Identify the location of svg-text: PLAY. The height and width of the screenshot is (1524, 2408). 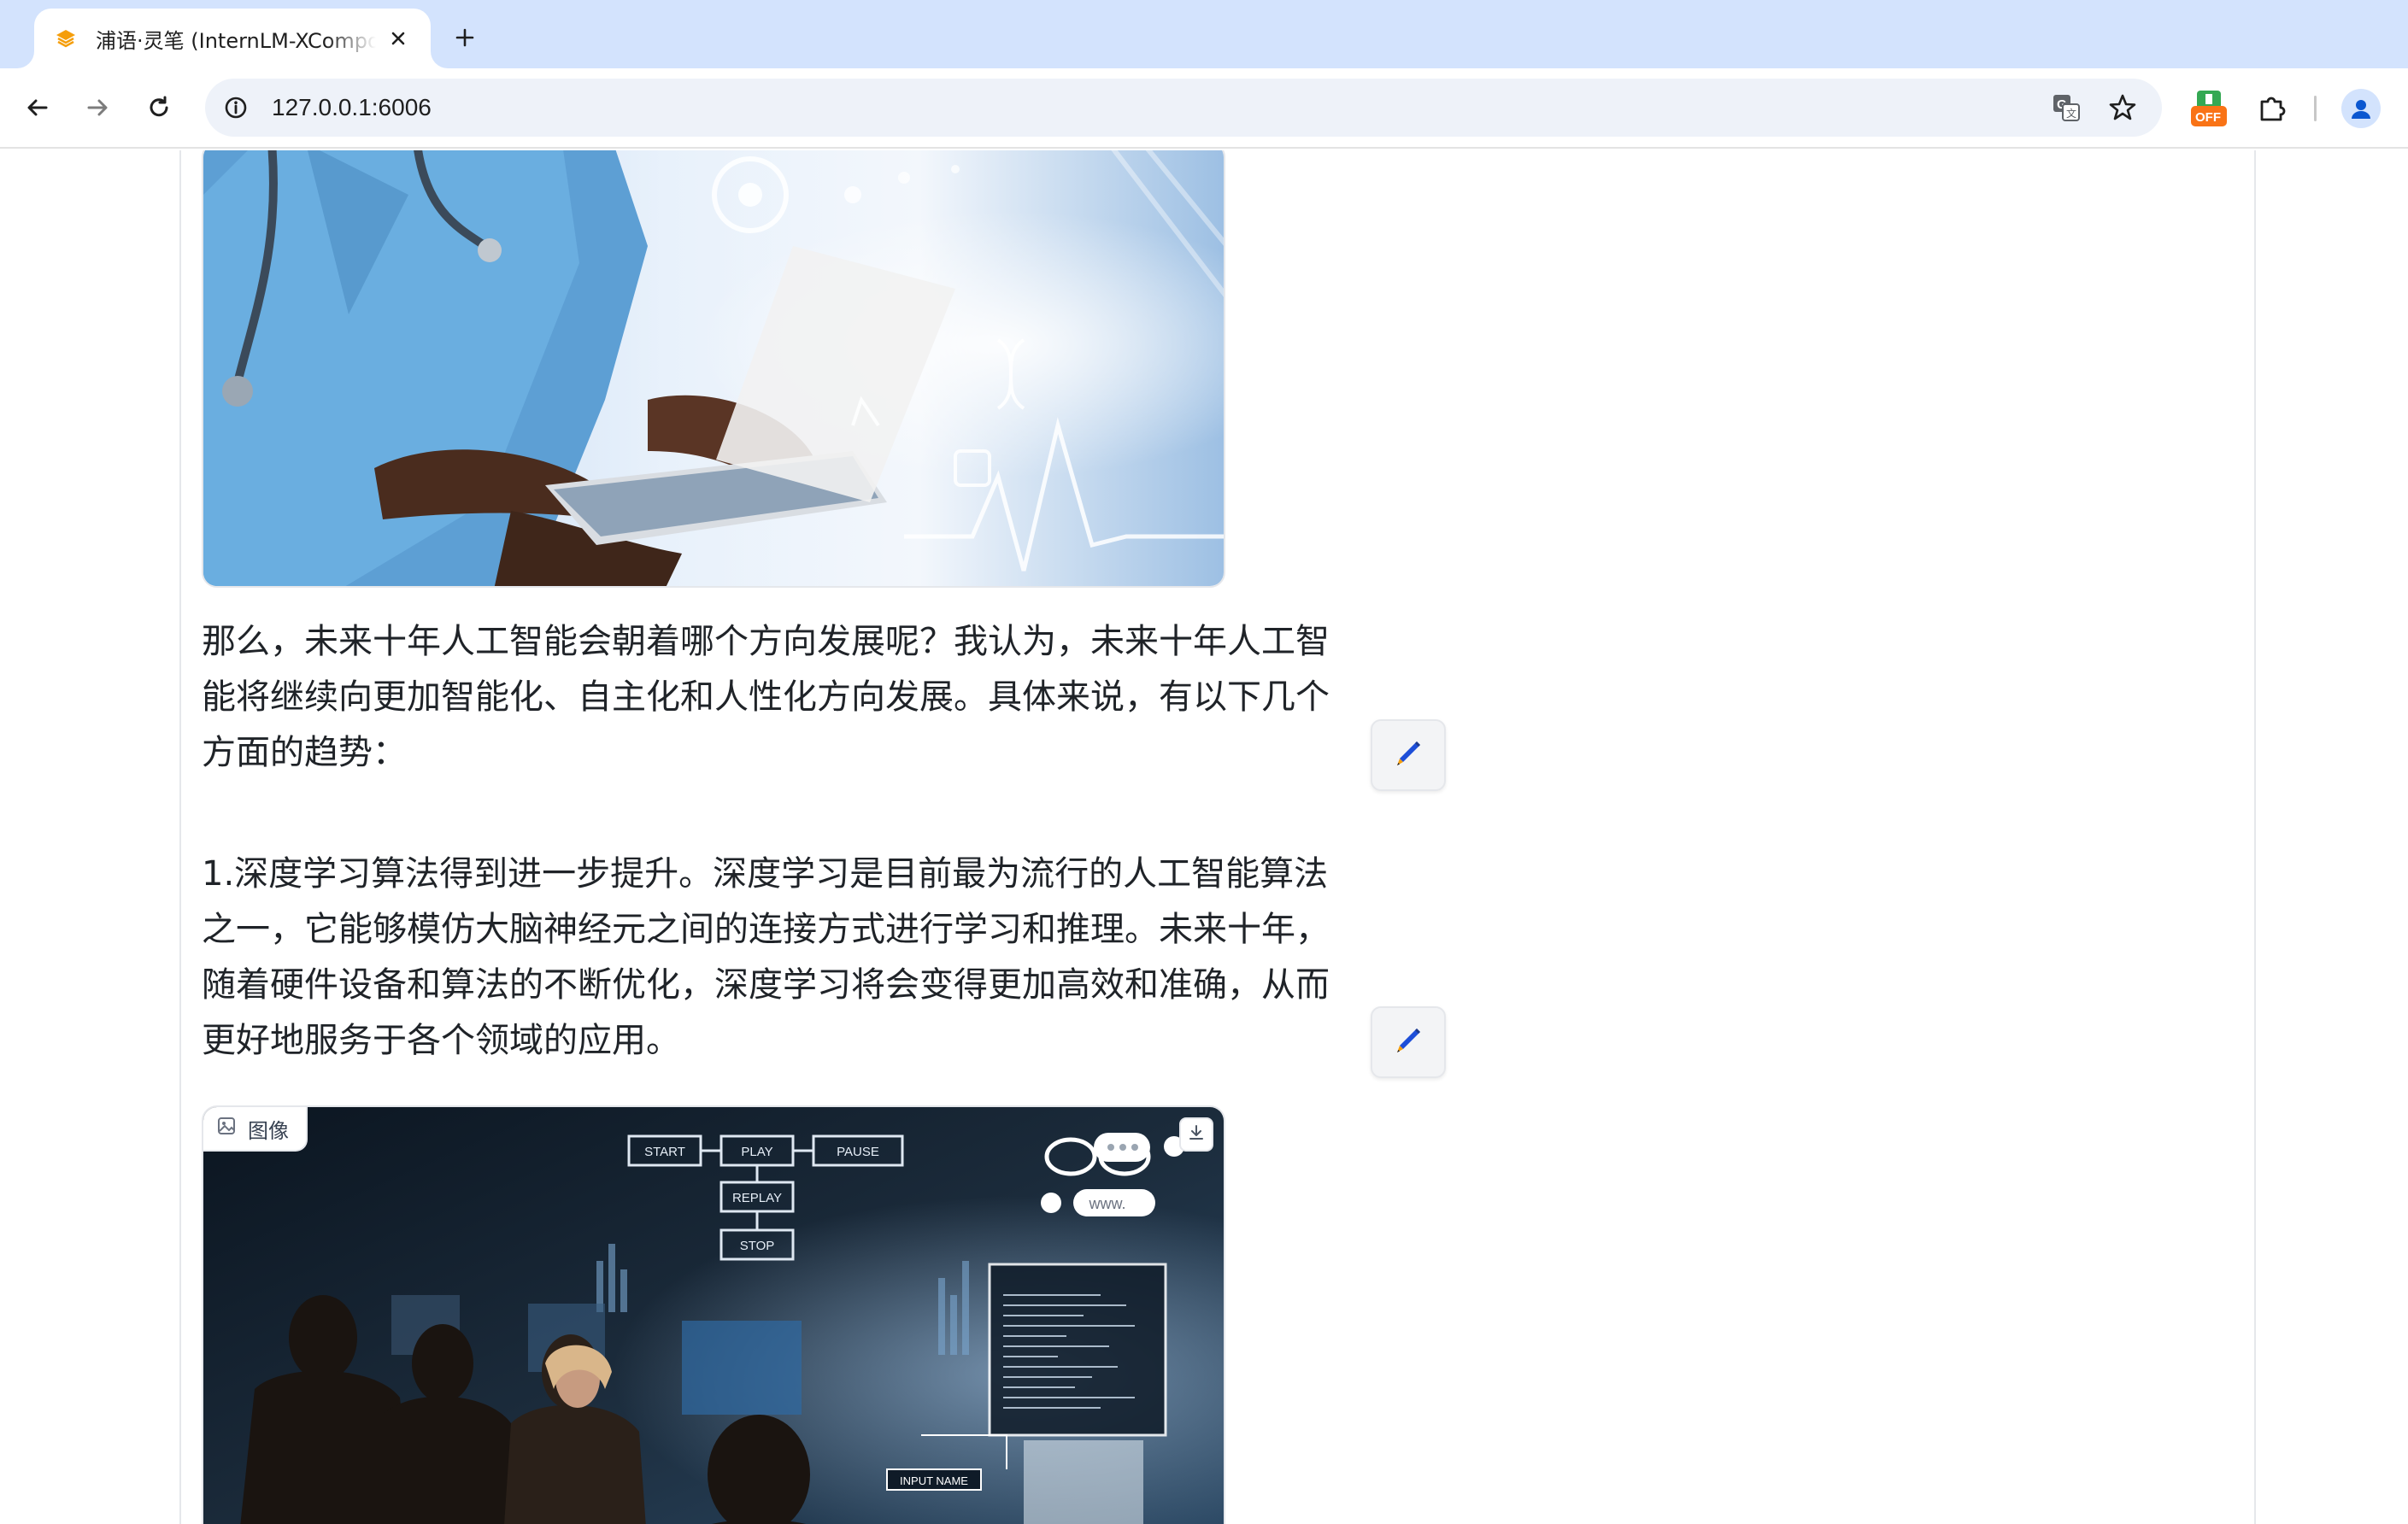
(756, 1152).